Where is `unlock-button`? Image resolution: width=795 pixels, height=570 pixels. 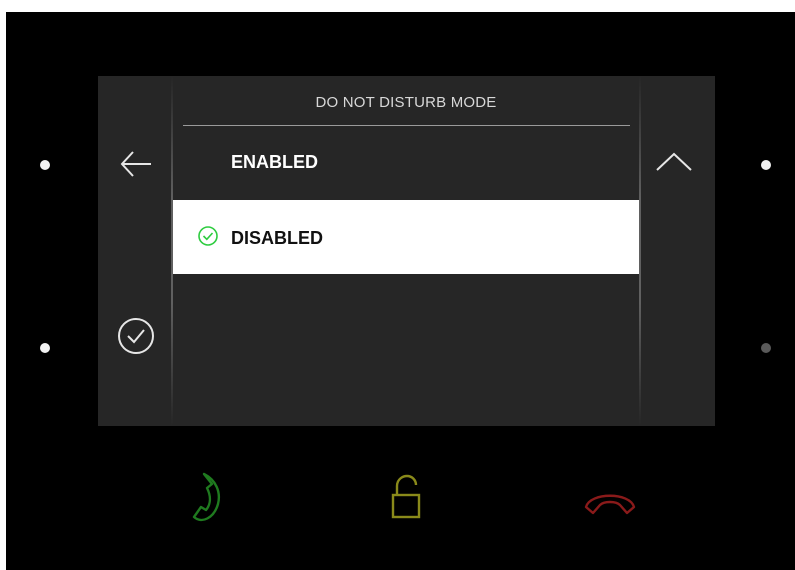
unlock-button is located at coordinates (406, 498).